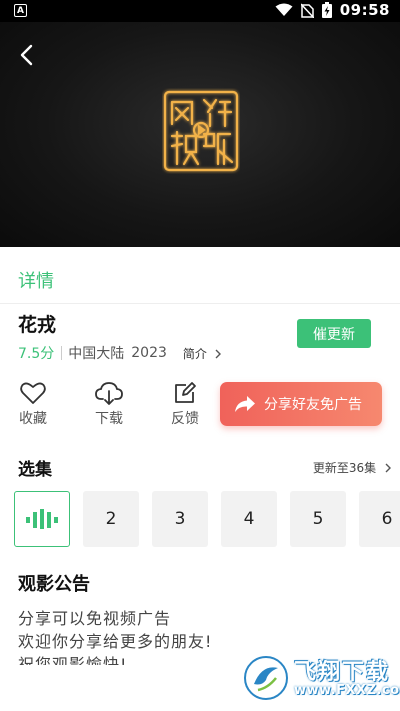  I want to click on episode-item: 4, so click(249, 519).